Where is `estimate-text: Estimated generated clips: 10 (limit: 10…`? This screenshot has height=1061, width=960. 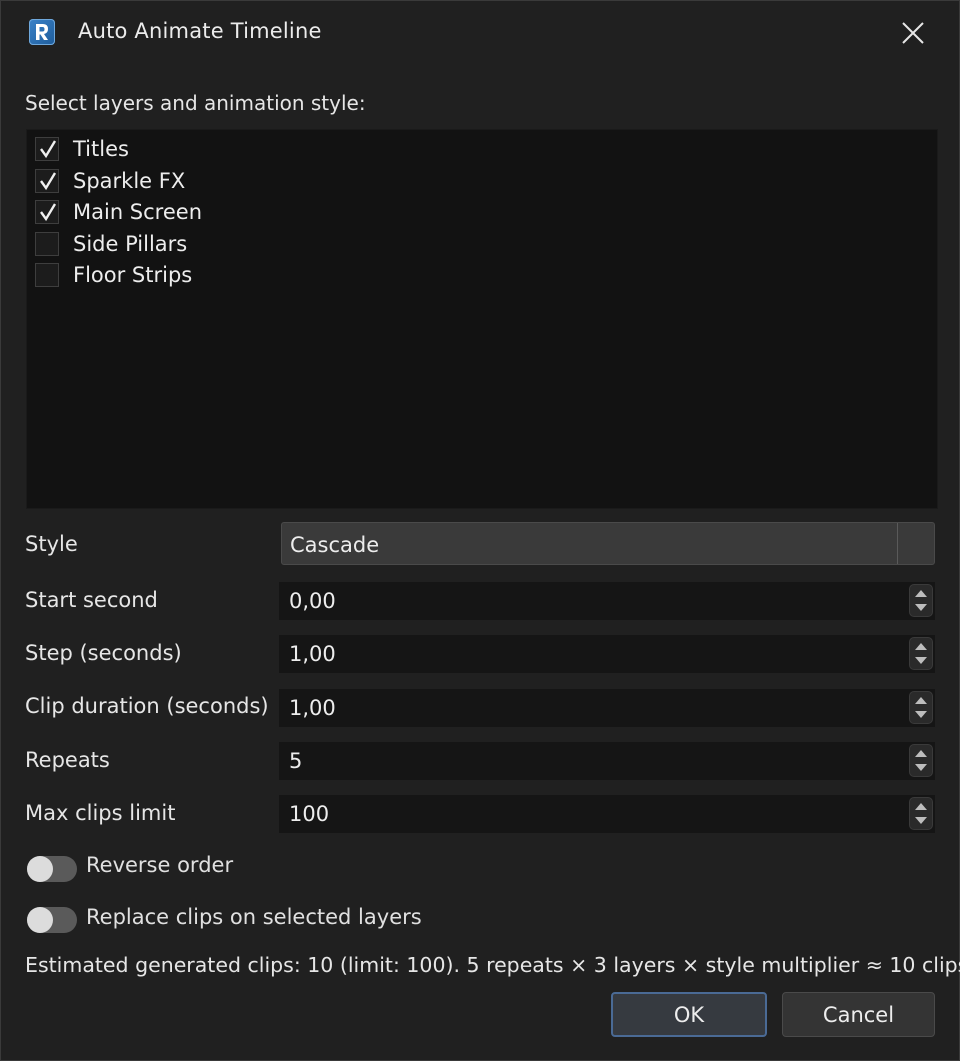
estimate-text: Estimated generated clips: 10 (limit: 10… is located at coordinates (492, 965).